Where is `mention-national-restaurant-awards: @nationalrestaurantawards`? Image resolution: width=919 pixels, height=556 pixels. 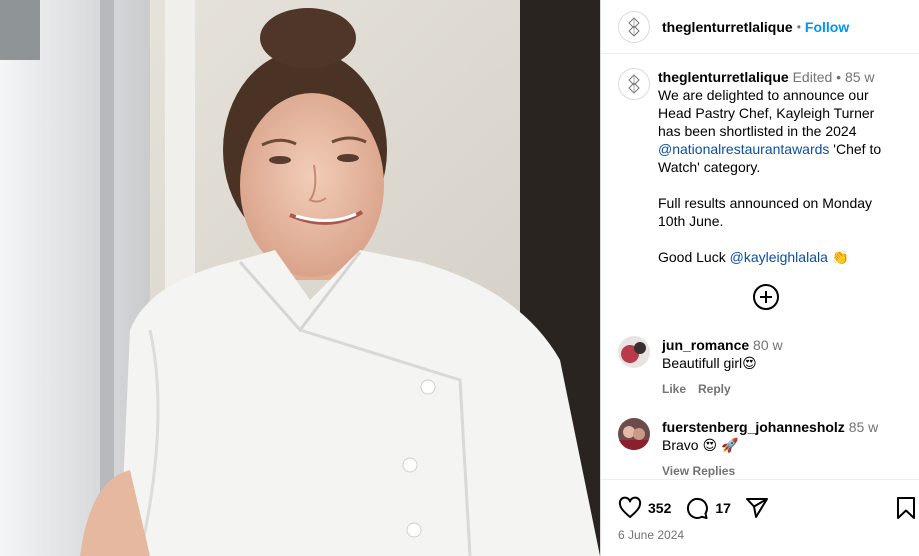 mention-national-restaurant-awards: @nationalrestaurantawards is located at coordinates (743, 149).